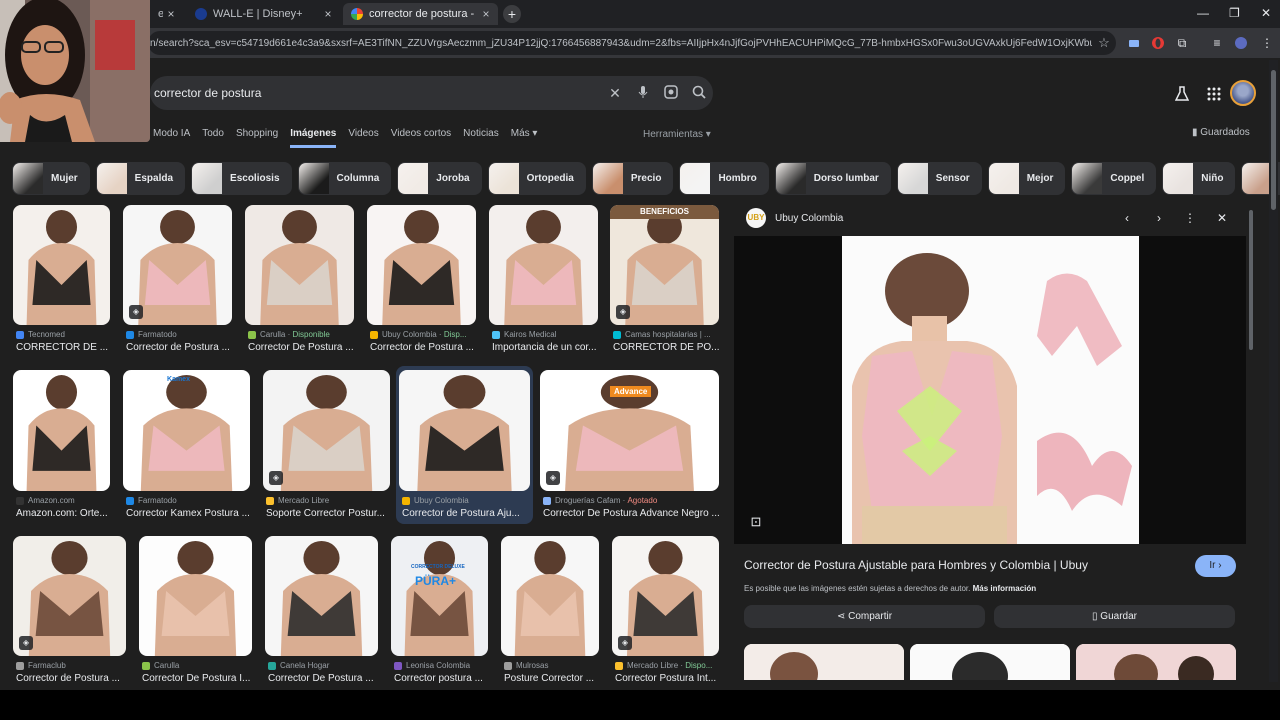  I want to click on result-source: Leonisa Colombia, so click(432, 665).